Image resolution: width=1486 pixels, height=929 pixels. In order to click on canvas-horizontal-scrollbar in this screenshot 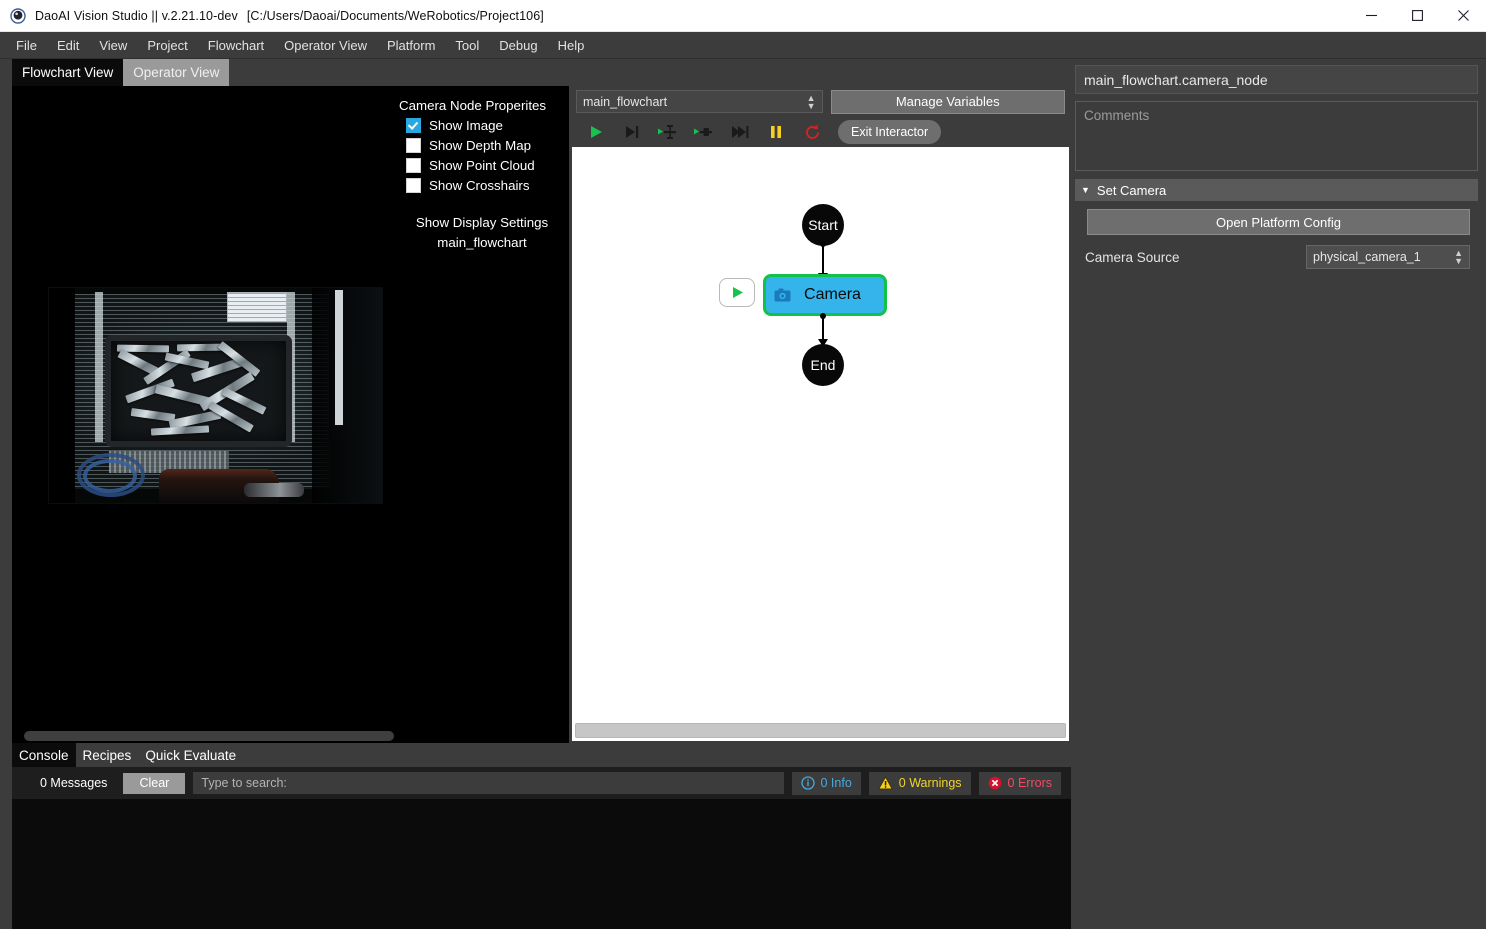, I will do `click(820, 730)`.